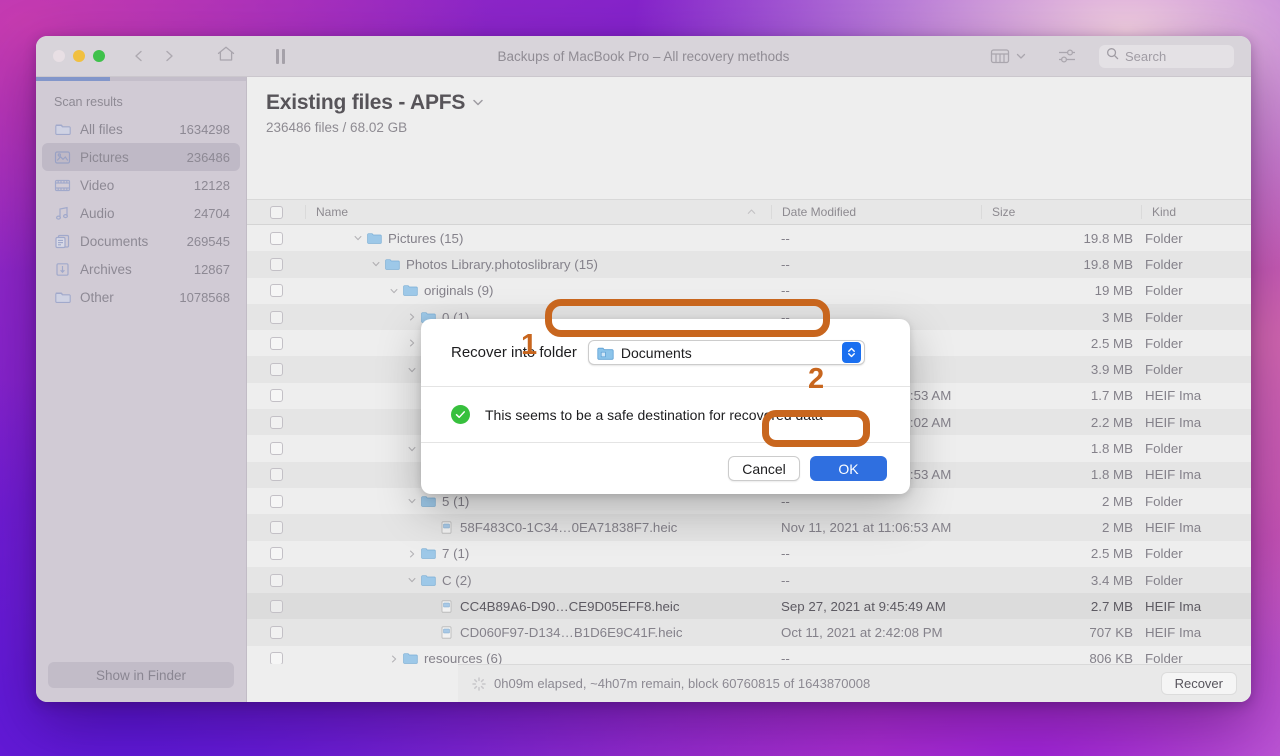  Describe the element at coordinates (446, 606) in the screenshot. I see `image-file-icon` at that location.